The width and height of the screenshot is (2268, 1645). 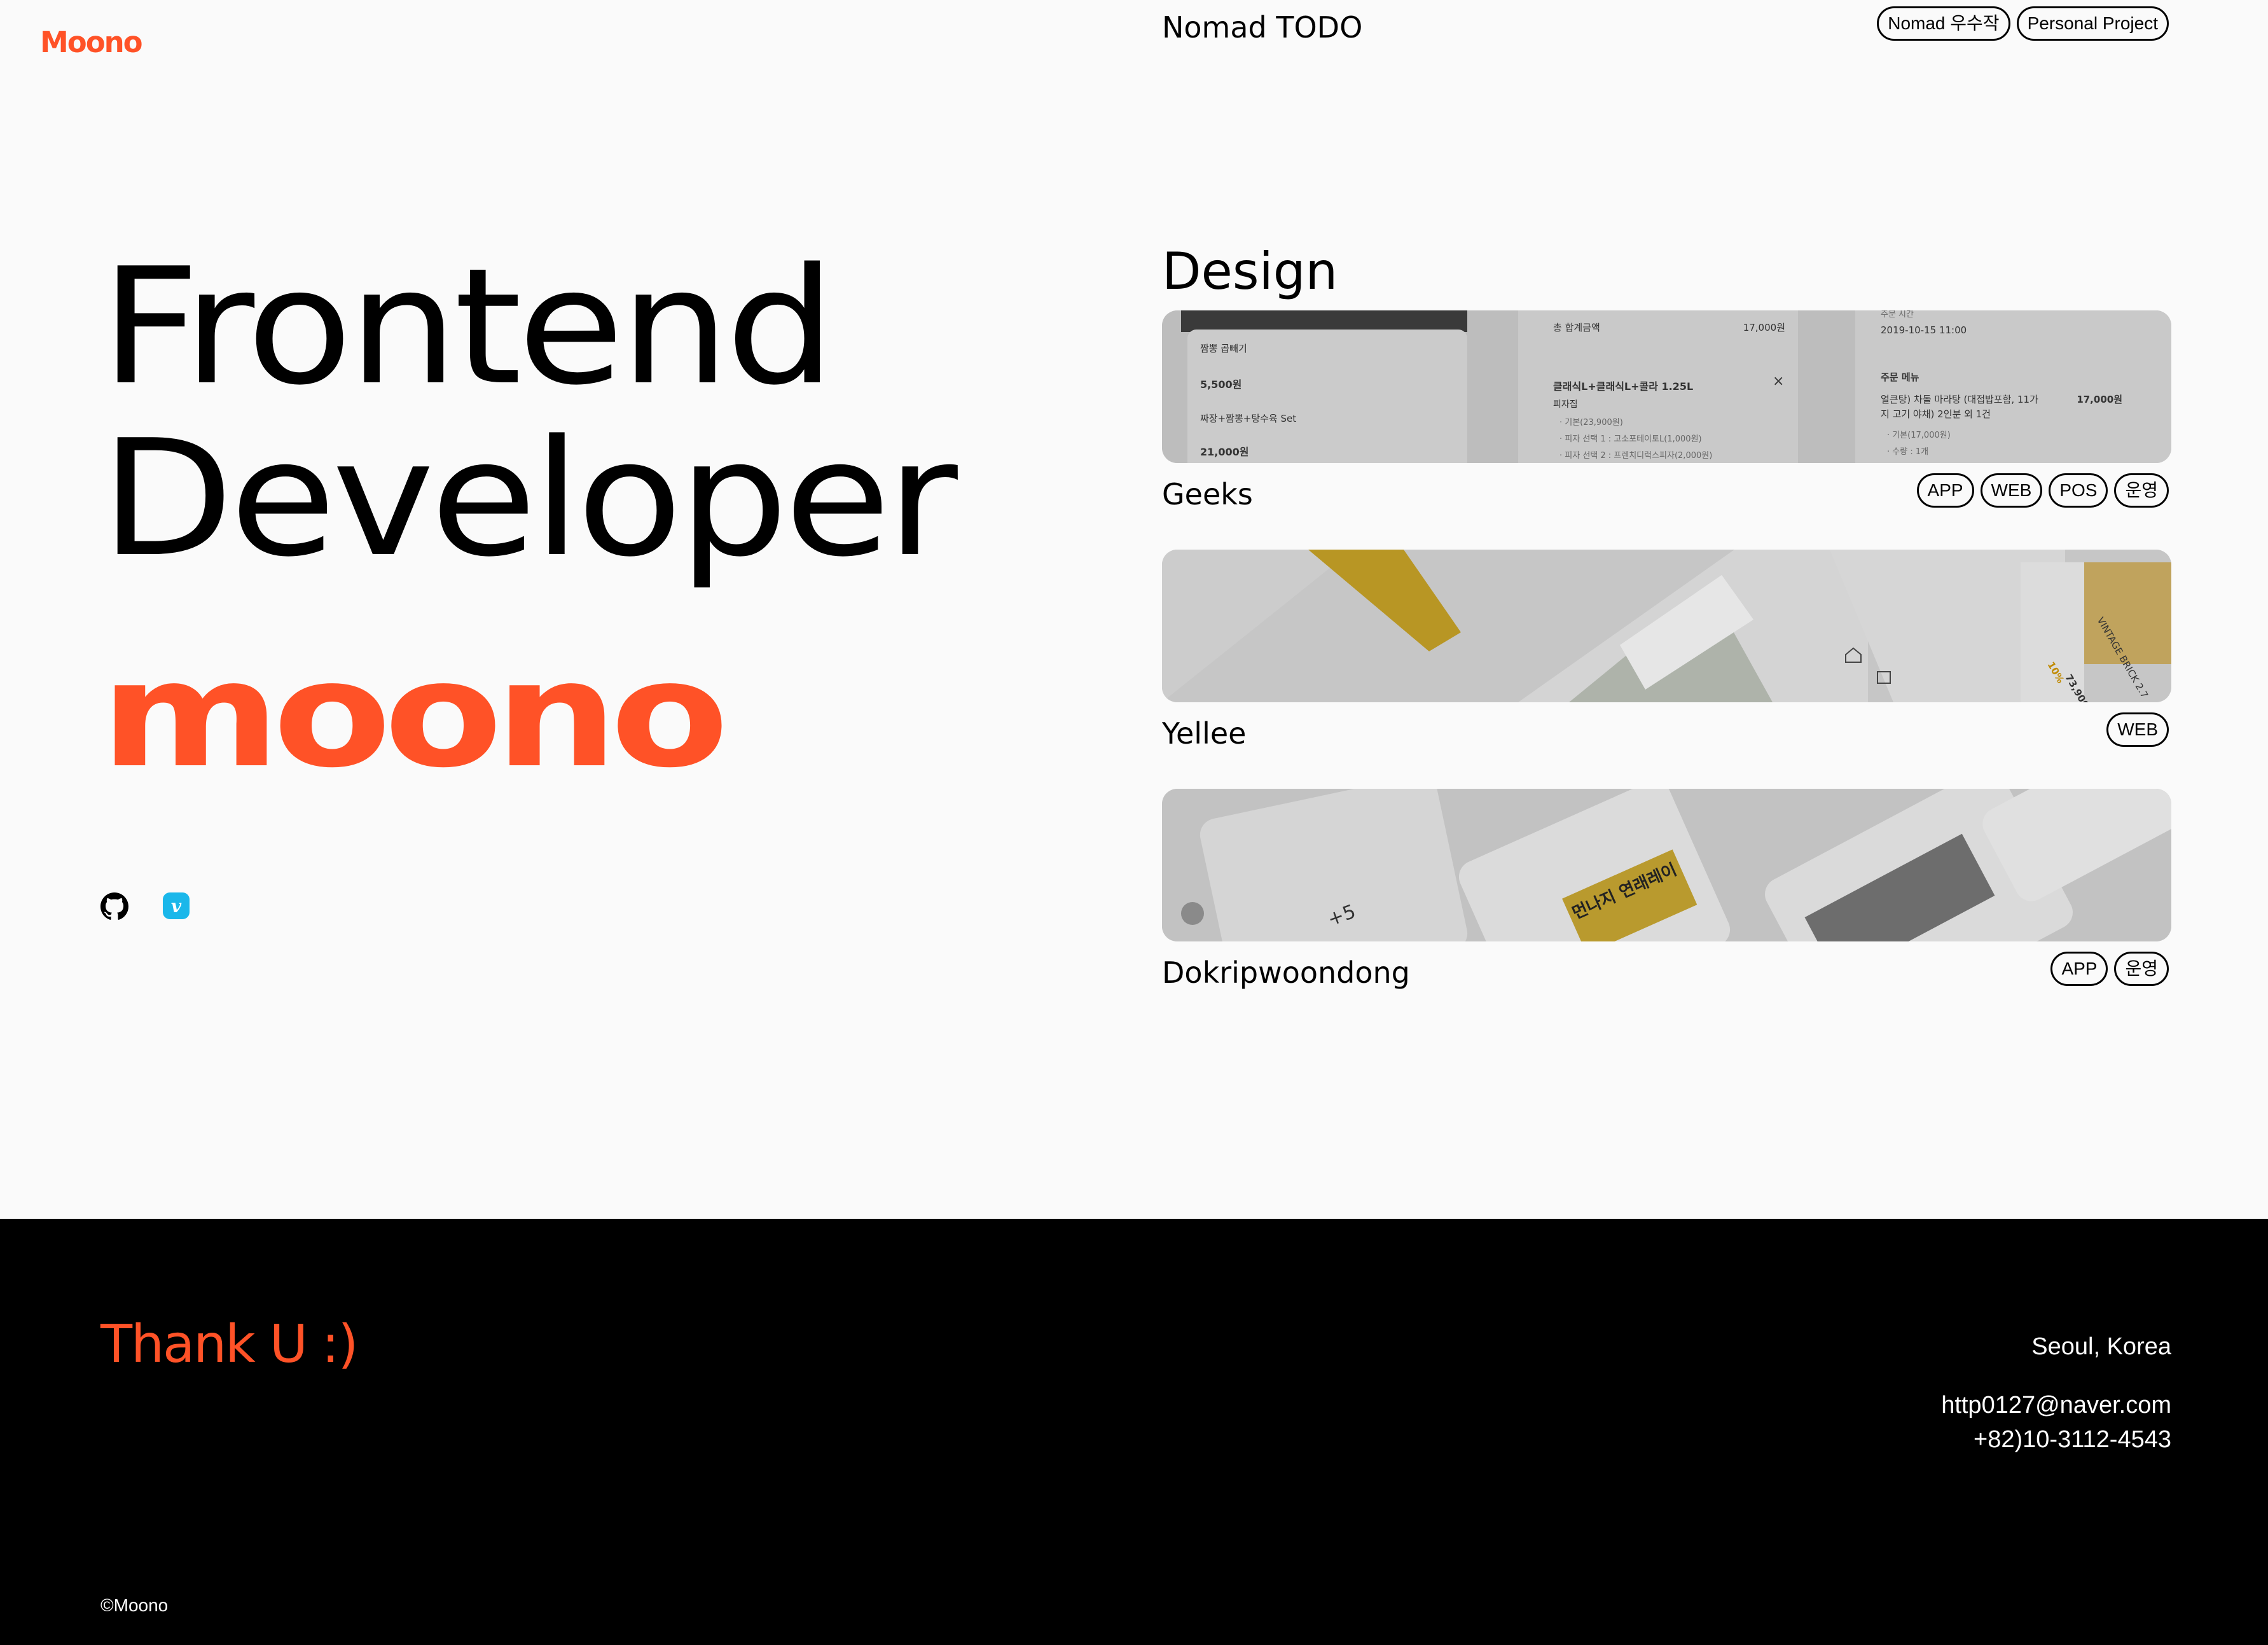 What do you see at coordinates (1630, 439) in the screenshot?
I see `geeks-option-2: · 피자 선택 1 : 고소포테이토L(1,000원)` at bounding box center [1630, 439].